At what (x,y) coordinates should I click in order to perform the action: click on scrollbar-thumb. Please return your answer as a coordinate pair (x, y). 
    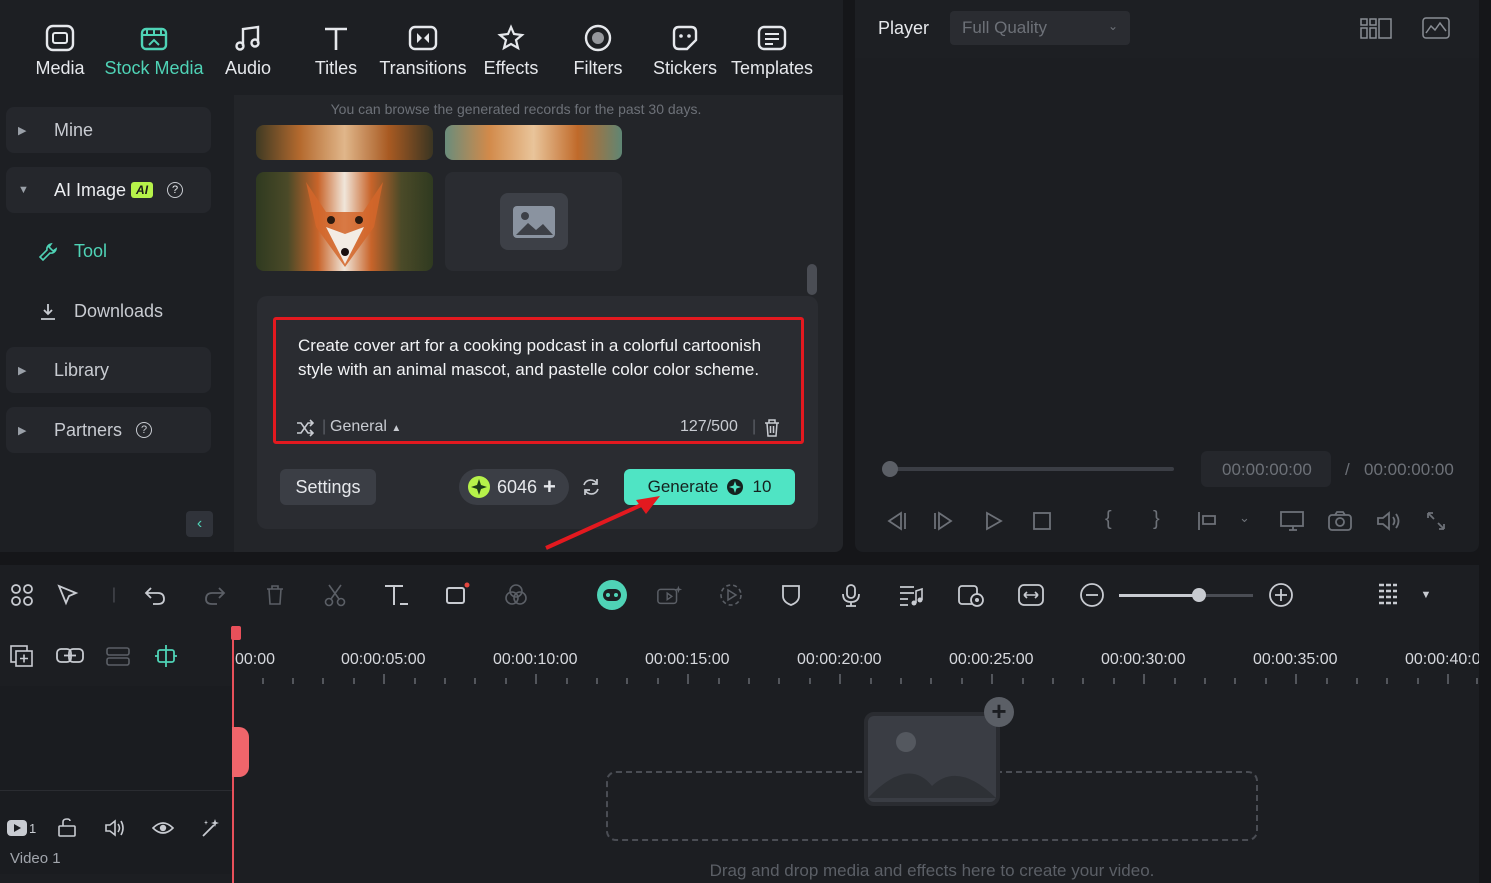
    Looking at the image, I should click on (812, 279).